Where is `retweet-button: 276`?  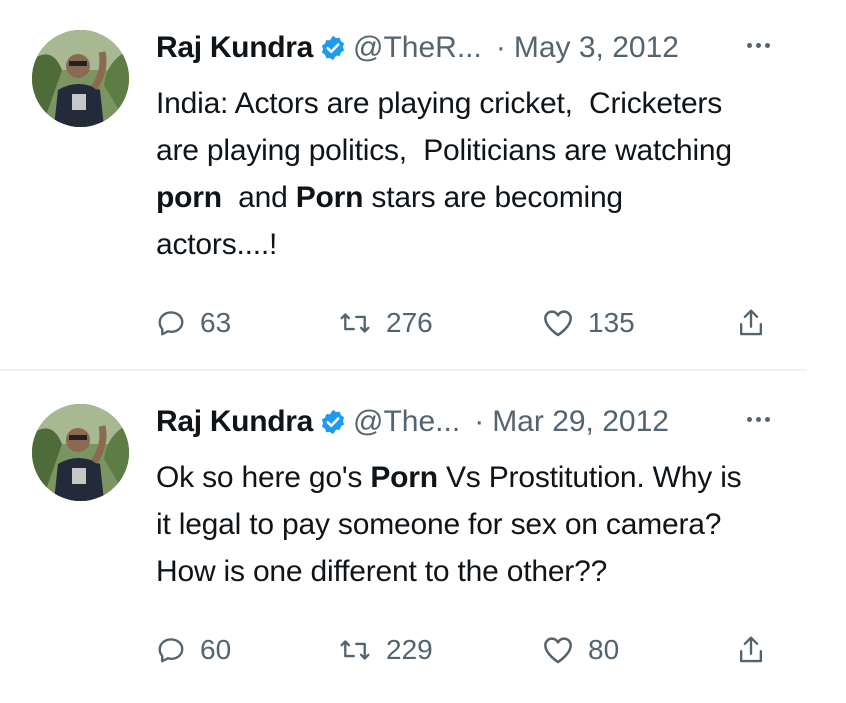
retweet-button: 276 is located at coordinates (385, 323).